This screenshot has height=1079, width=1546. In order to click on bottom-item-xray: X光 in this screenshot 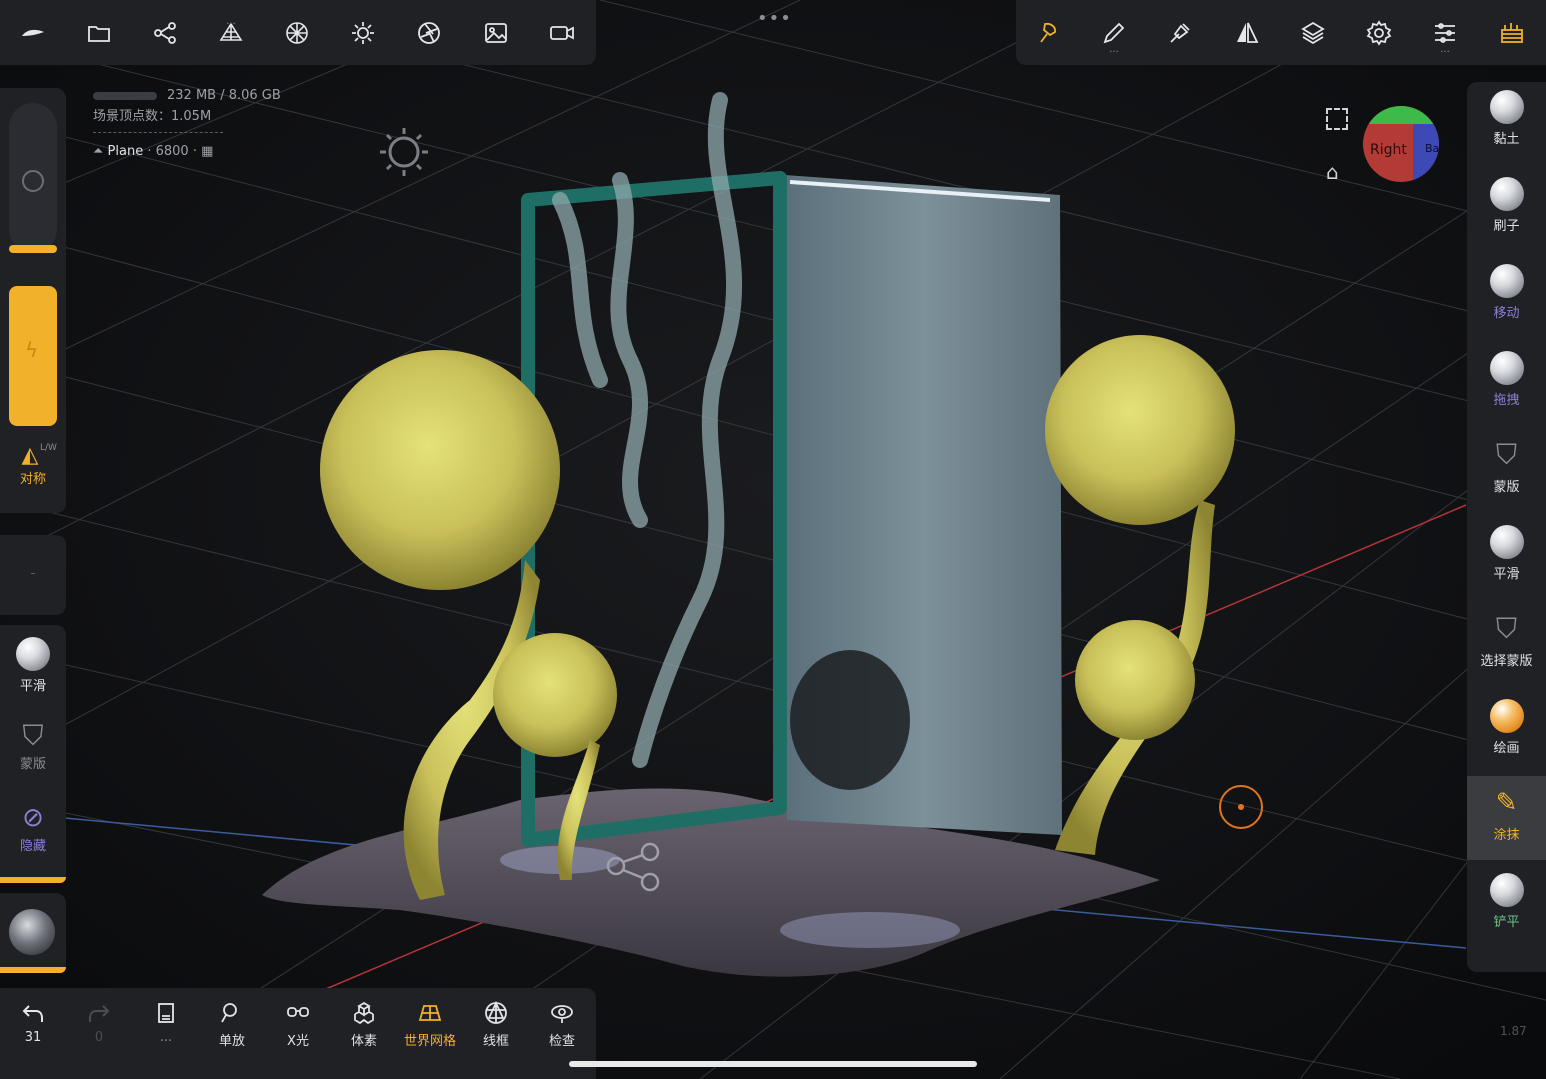, I will do `click(298, 1024)`.